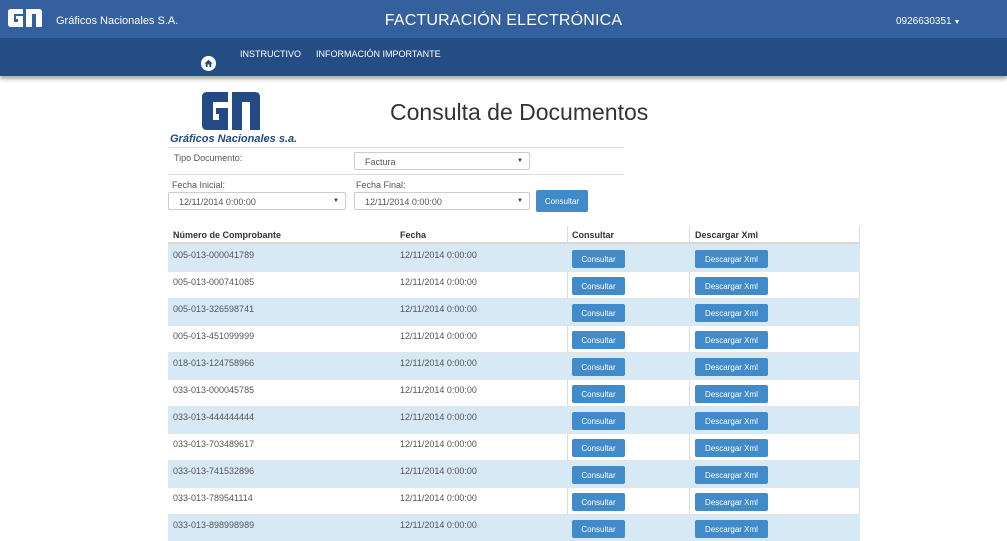 Image resolution: width=1007 pixels, height=541 pixels. Describe the element at coordinates (199, 185) in the screenshot. I see `fecha-inicial-label: Fecha Inicial:` at that location.